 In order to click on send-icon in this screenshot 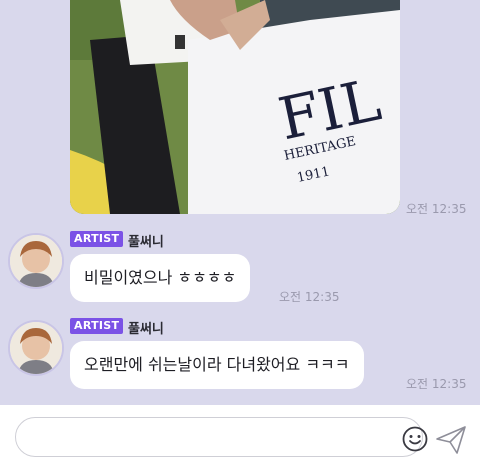, I will do `click(451, 440)`.